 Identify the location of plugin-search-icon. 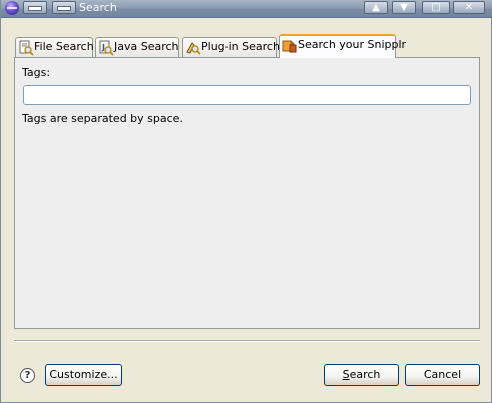
(193, 48).